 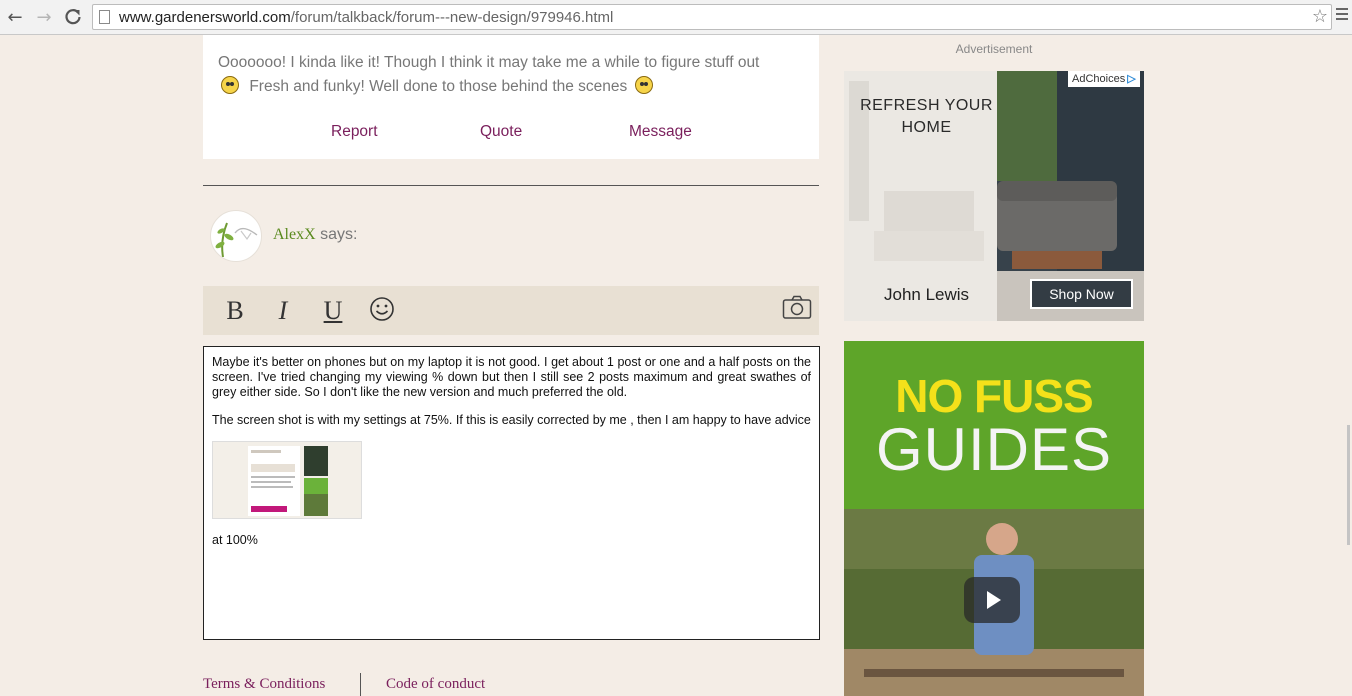 What do you see at coordinates (1349, 365) in the screenshot?
I see `page-scrollbar` at bounding box center [1349, 365].